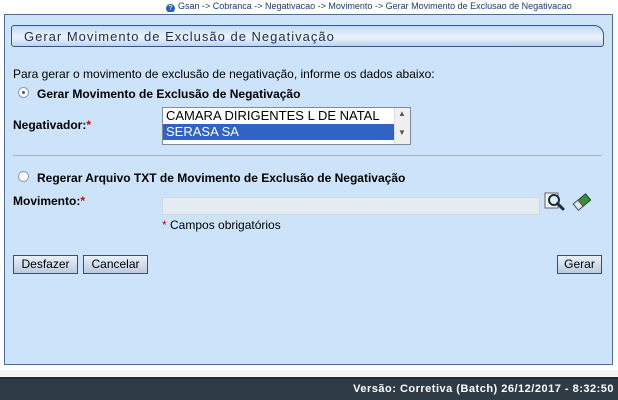 This screenshot has width=618, height=400. I want to click on movimento-field, so click(351, 206).